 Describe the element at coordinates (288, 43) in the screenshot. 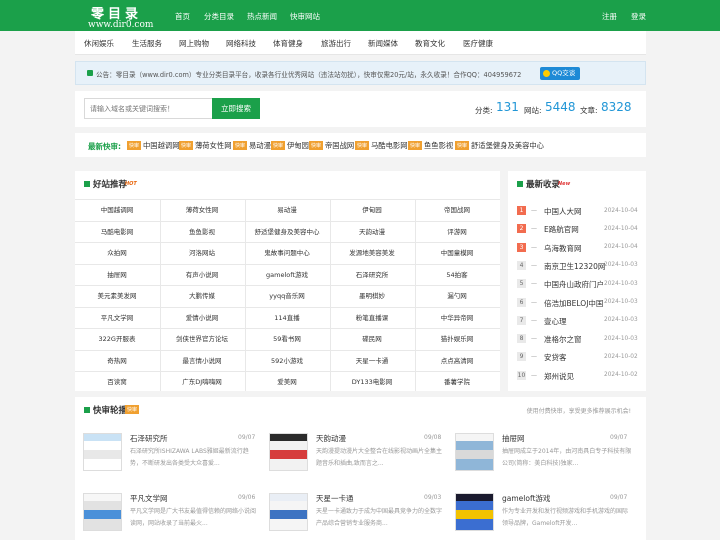

I see `category-item: 体育健身` at that location.